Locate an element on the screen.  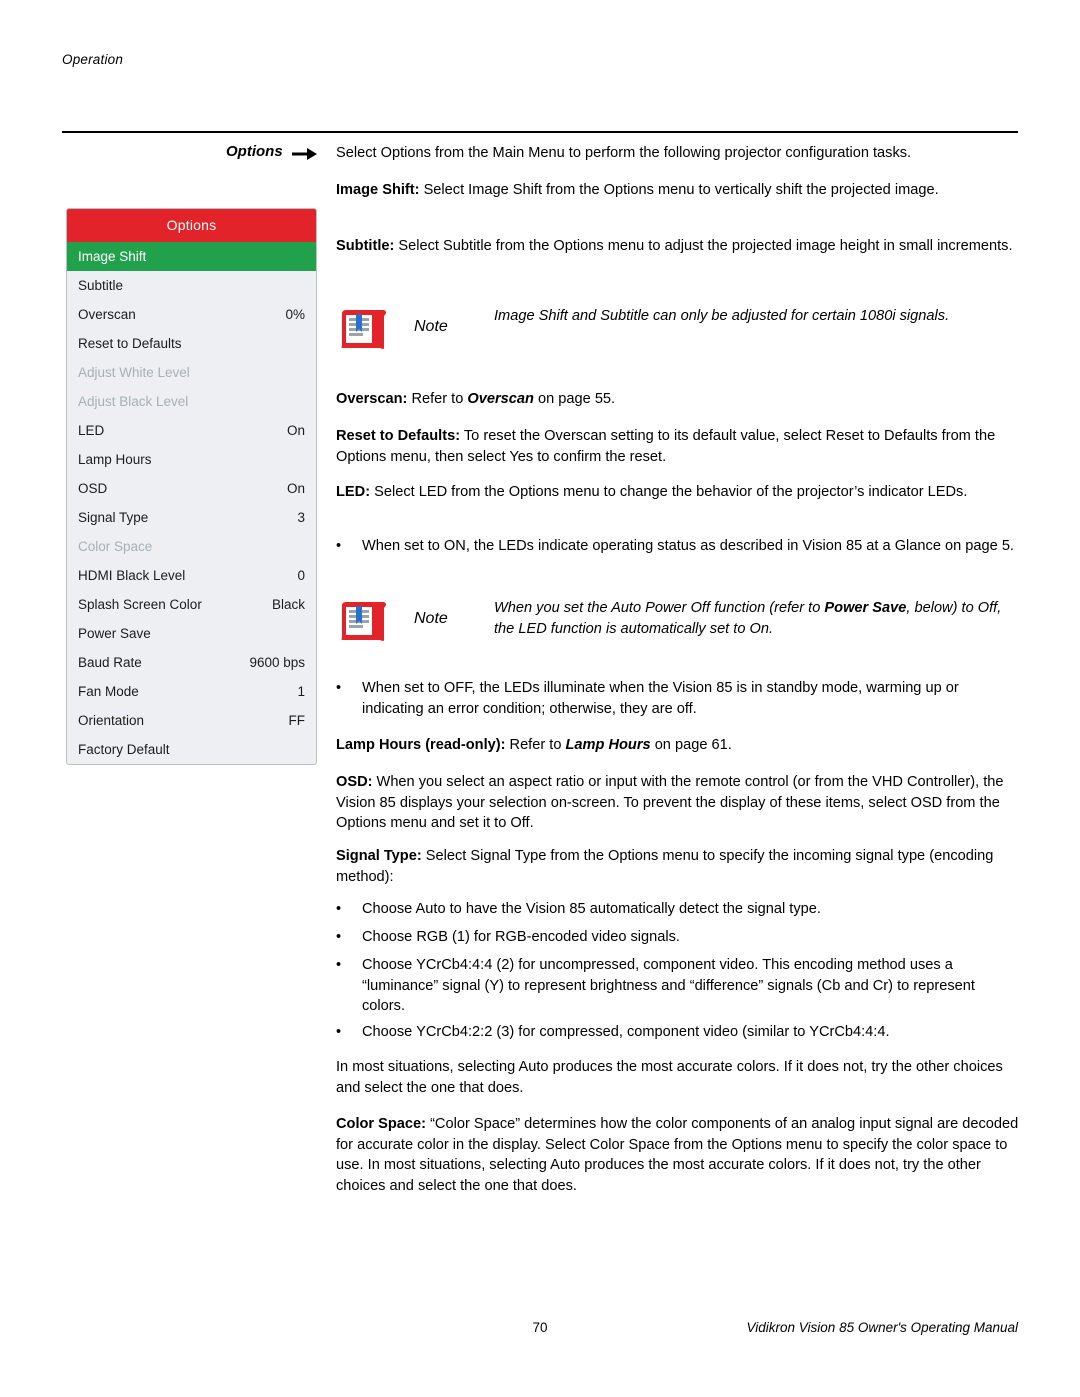
osd-row: OSD On is located at coordinates (191, 488).